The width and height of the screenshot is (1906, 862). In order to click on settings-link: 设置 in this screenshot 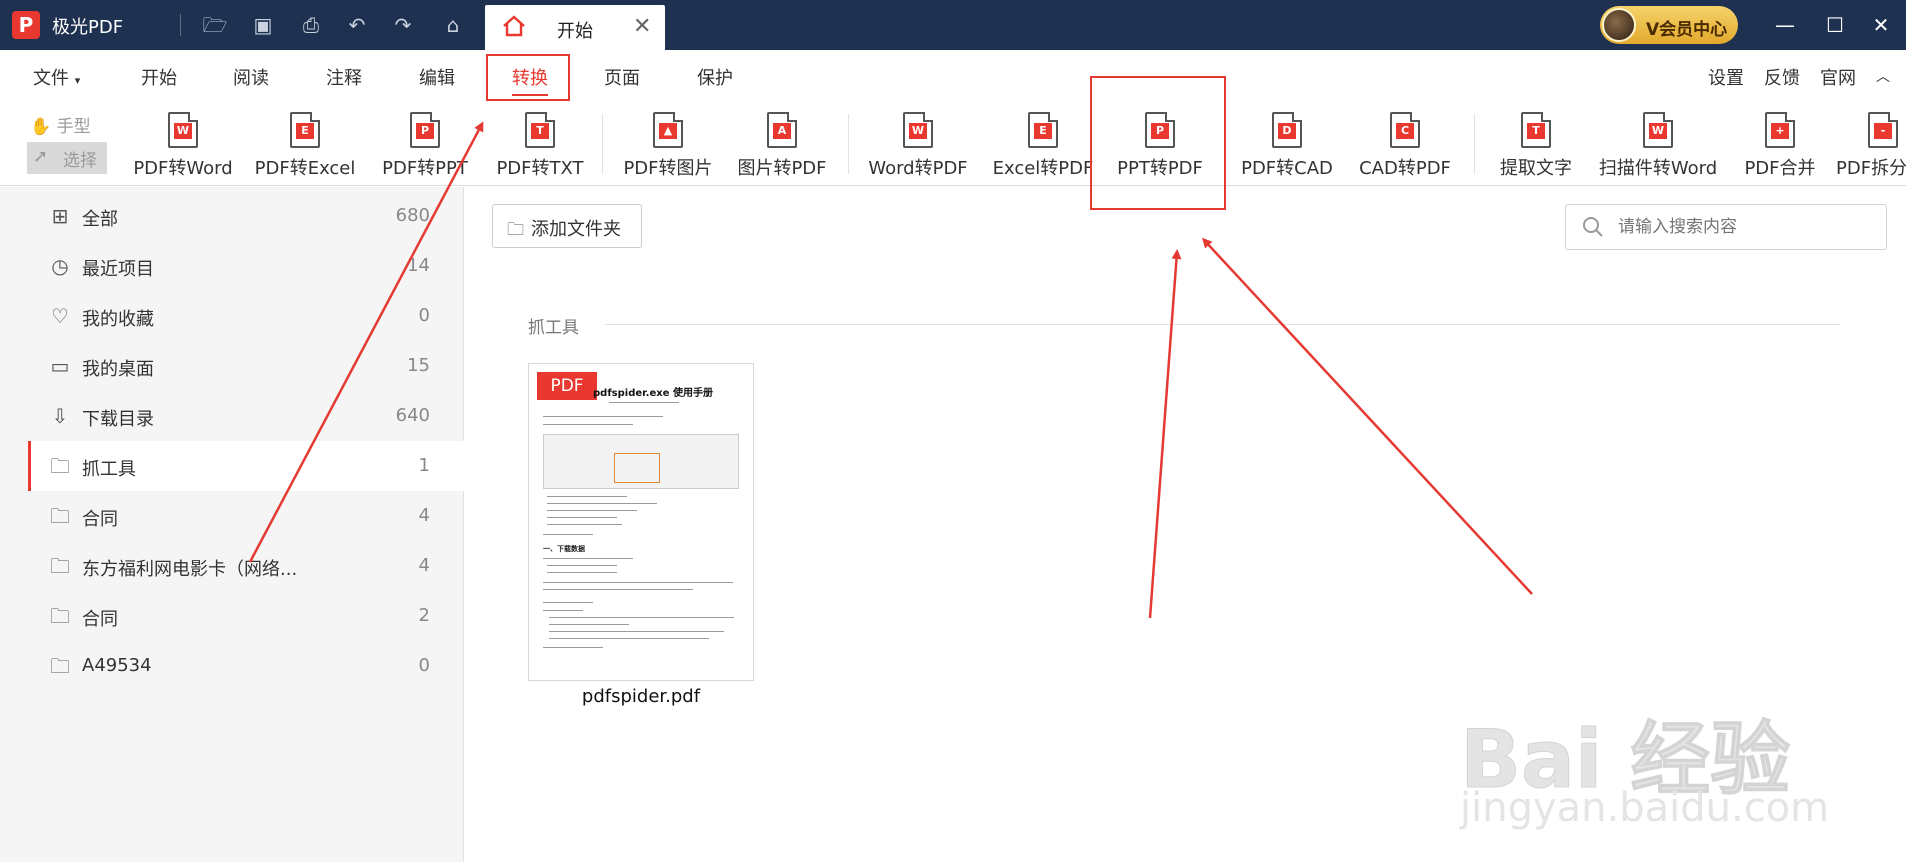, I will do `click(1726, 77)`.